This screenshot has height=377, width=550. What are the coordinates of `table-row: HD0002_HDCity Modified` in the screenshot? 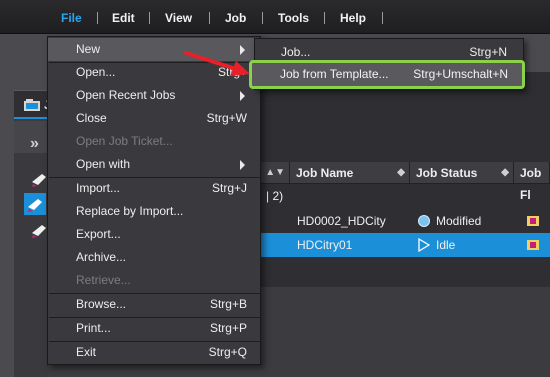 It's located at (405, 221).